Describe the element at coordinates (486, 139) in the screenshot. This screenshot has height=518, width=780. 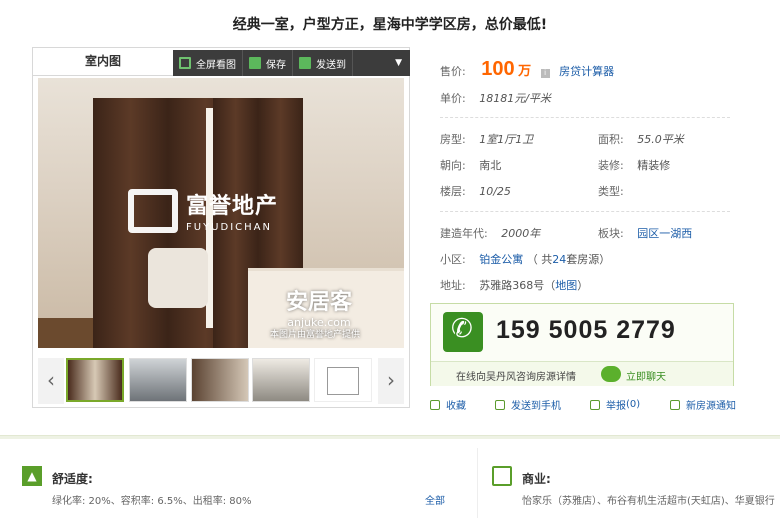
I see `layout-row: 房型: 1室1厅1卫` at that location.